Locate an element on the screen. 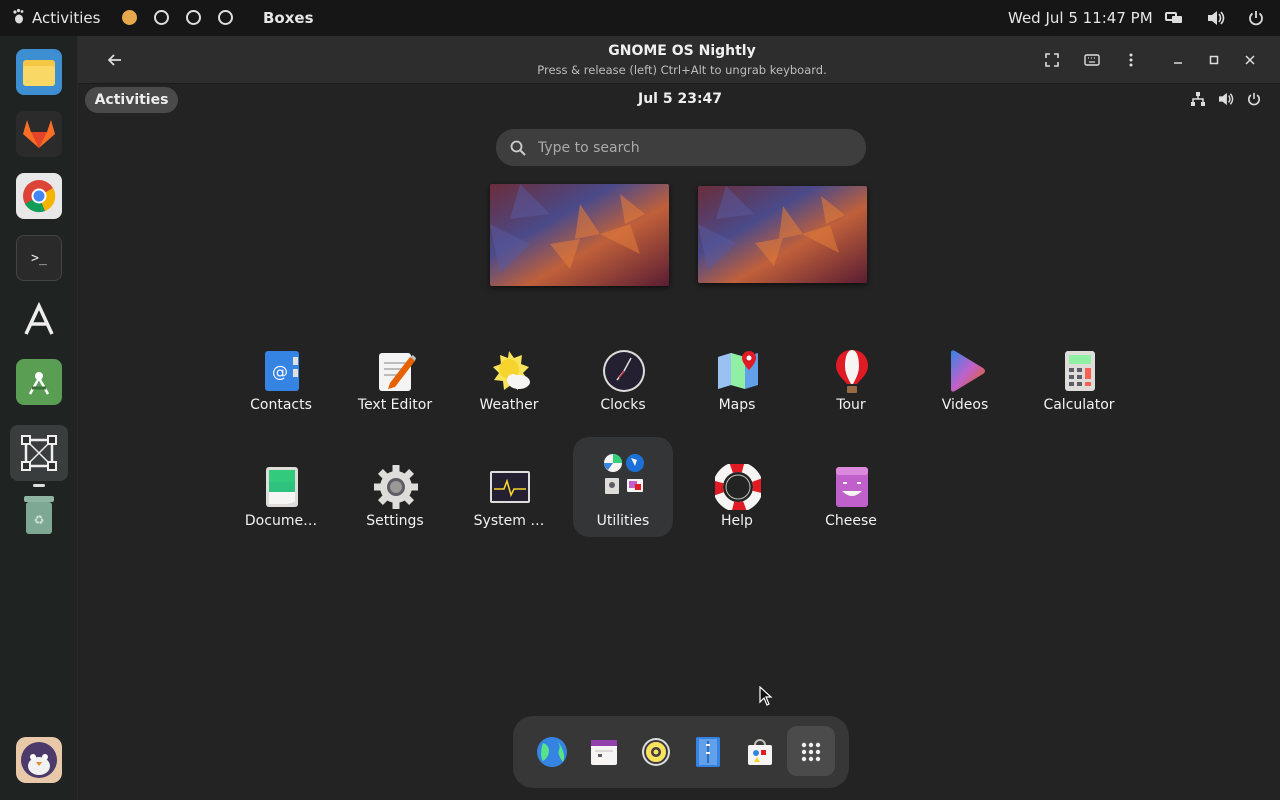  fullscreen-icon is located at coordinates (1052, 60).